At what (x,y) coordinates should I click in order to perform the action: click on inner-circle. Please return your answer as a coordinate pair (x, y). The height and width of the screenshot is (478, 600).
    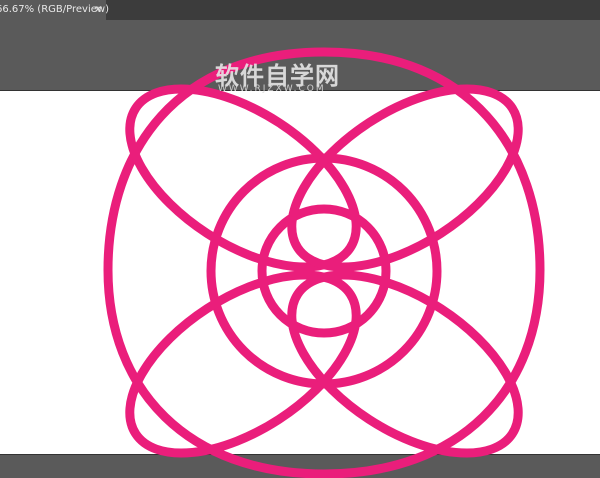
    Looking at the image, I should click on (324, 271).